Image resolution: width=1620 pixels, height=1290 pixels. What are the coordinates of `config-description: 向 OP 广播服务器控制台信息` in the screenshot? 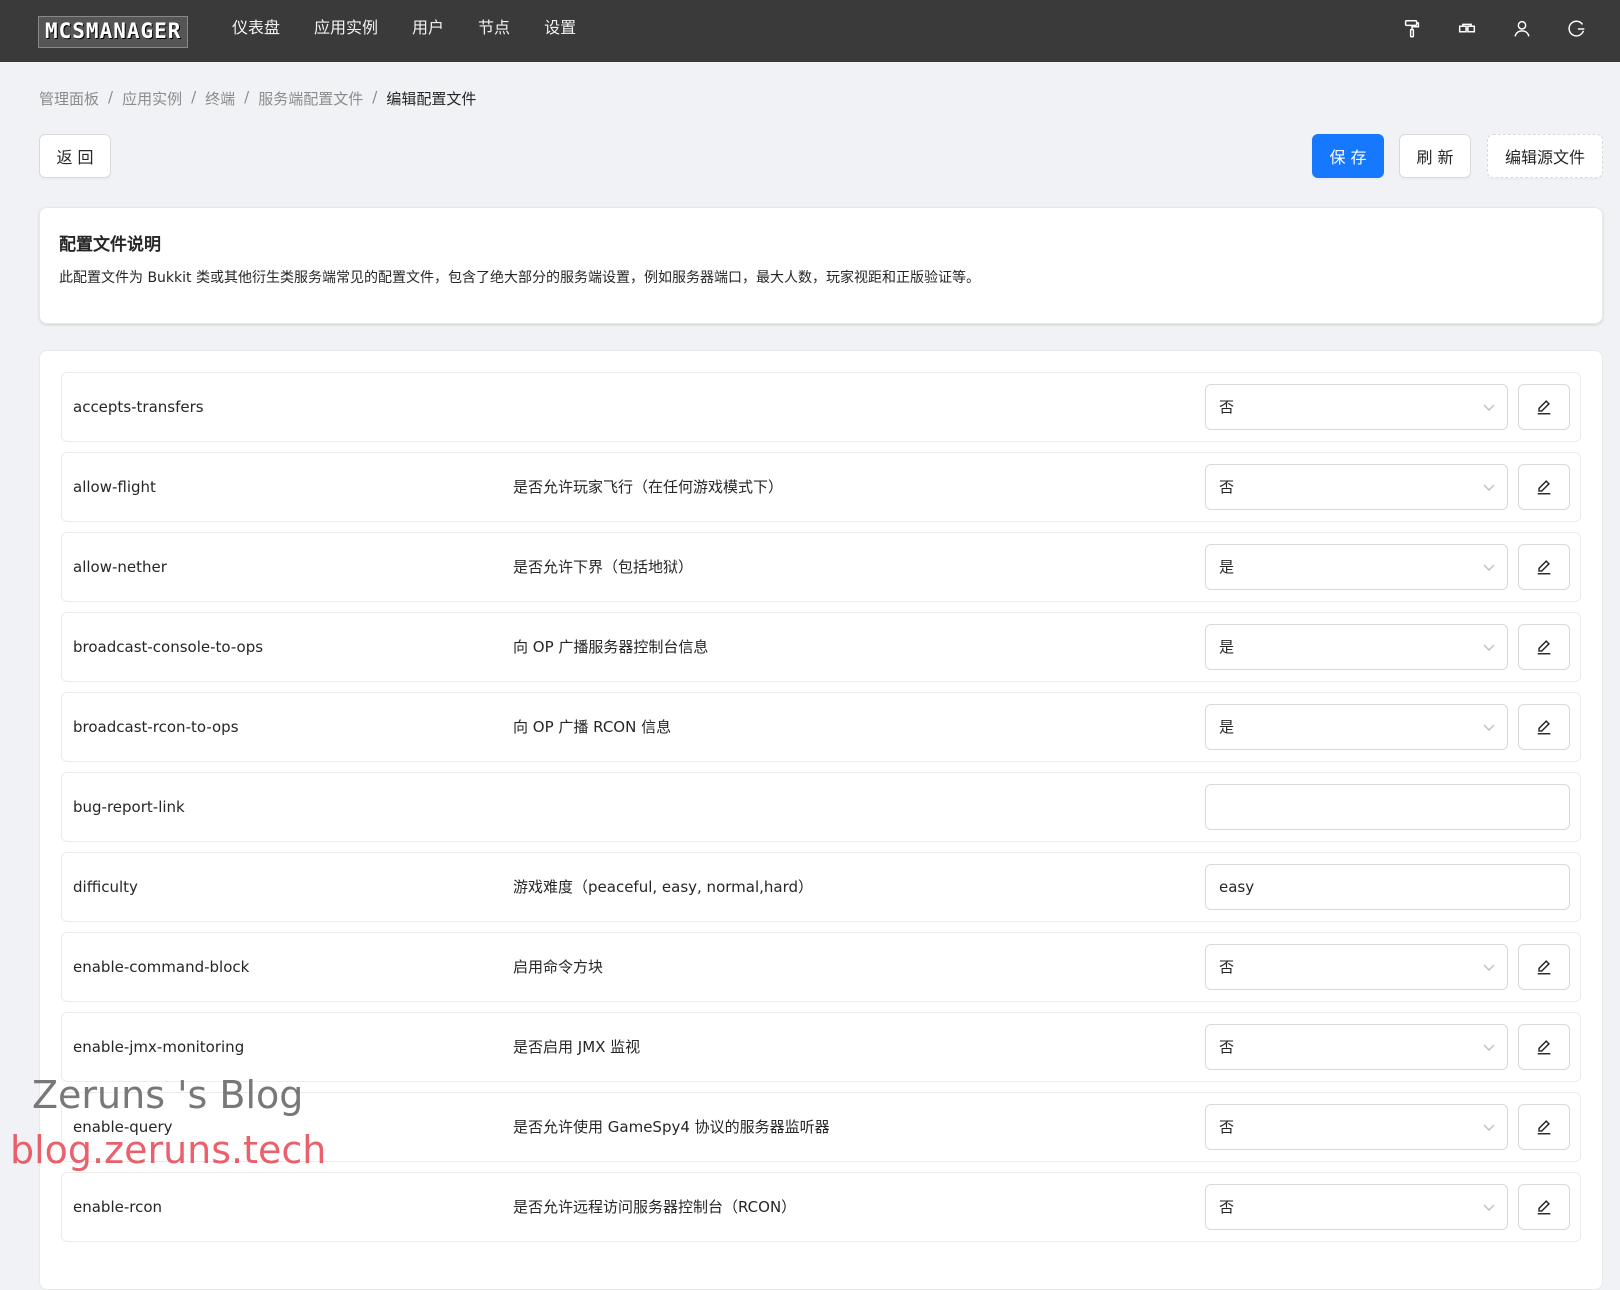 It's located at (611, 647).